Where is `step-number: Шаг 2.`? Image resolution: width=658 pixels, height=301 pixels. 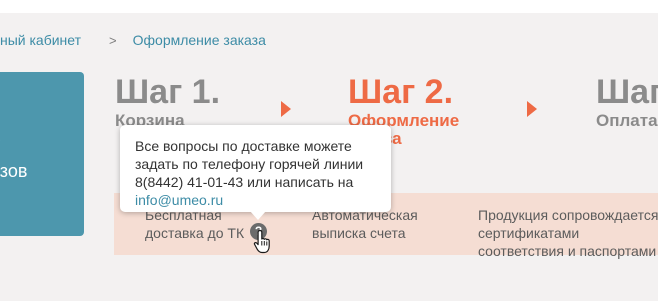
step-number: Шаг 2. is located at coordinates (401, 92).